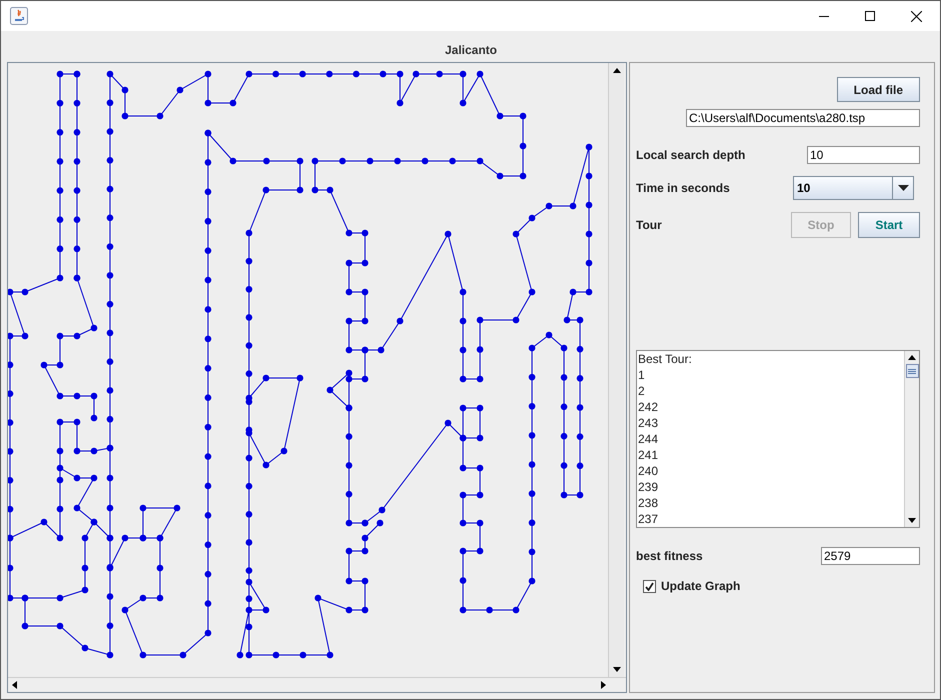 The height and width of the screenshot is (700, 941). Describe the element at coordinates (870, 556) in the screenshot. I see `best-fitness-field: 2579` at that location.